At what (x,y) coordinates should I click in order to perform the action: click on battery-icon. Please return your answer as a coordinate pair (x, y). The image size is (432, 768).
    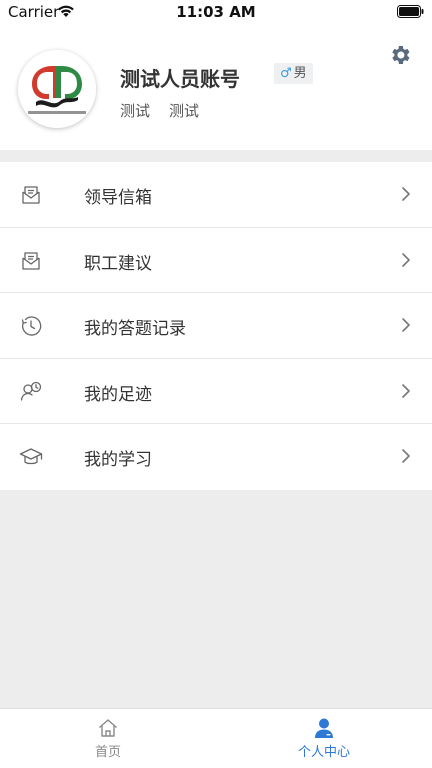
    Looking at the image, I should click on (410, 11).